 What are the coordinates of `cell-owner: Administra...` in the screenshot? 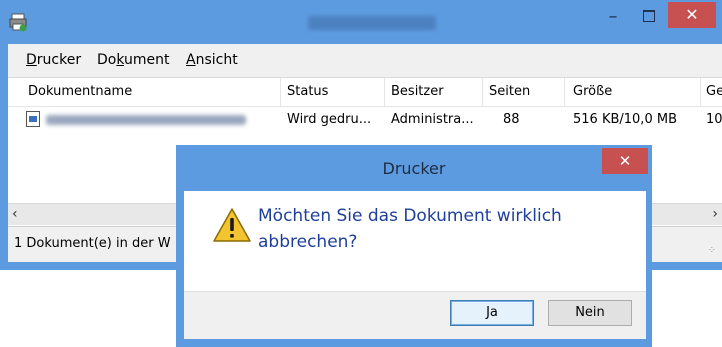 It's located at (432, 119).